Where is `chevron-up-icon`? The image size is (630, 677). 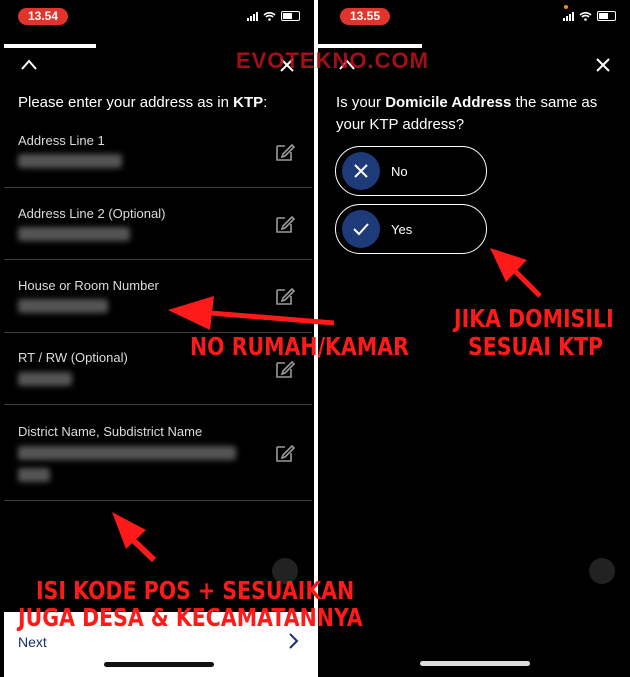 chevron-up-icon is located at coordinates (29, 65).